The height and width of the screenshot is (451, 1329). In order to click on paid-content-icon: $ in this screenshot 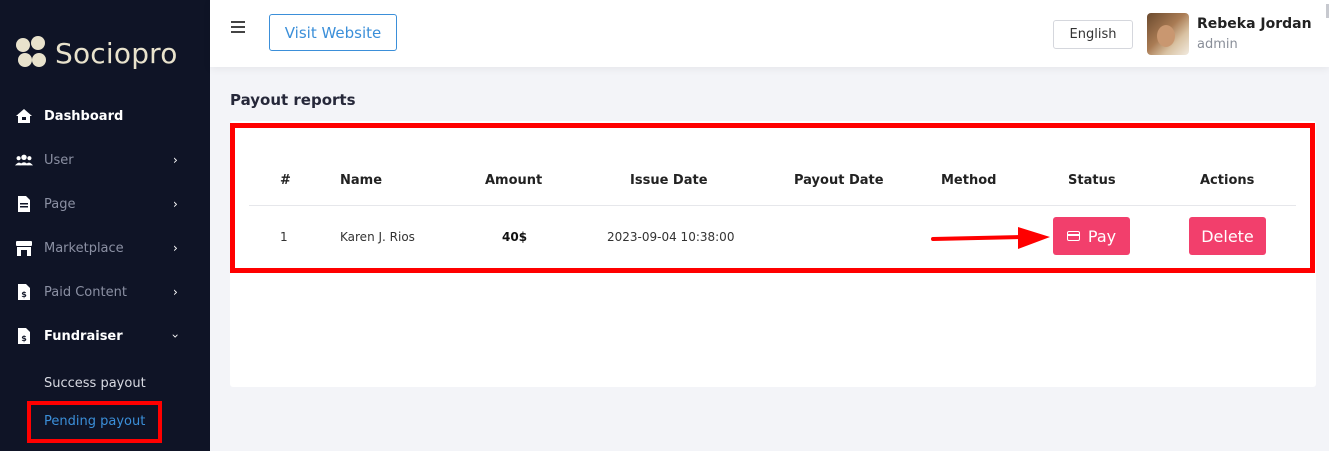, I will do `click(24, 292)`.